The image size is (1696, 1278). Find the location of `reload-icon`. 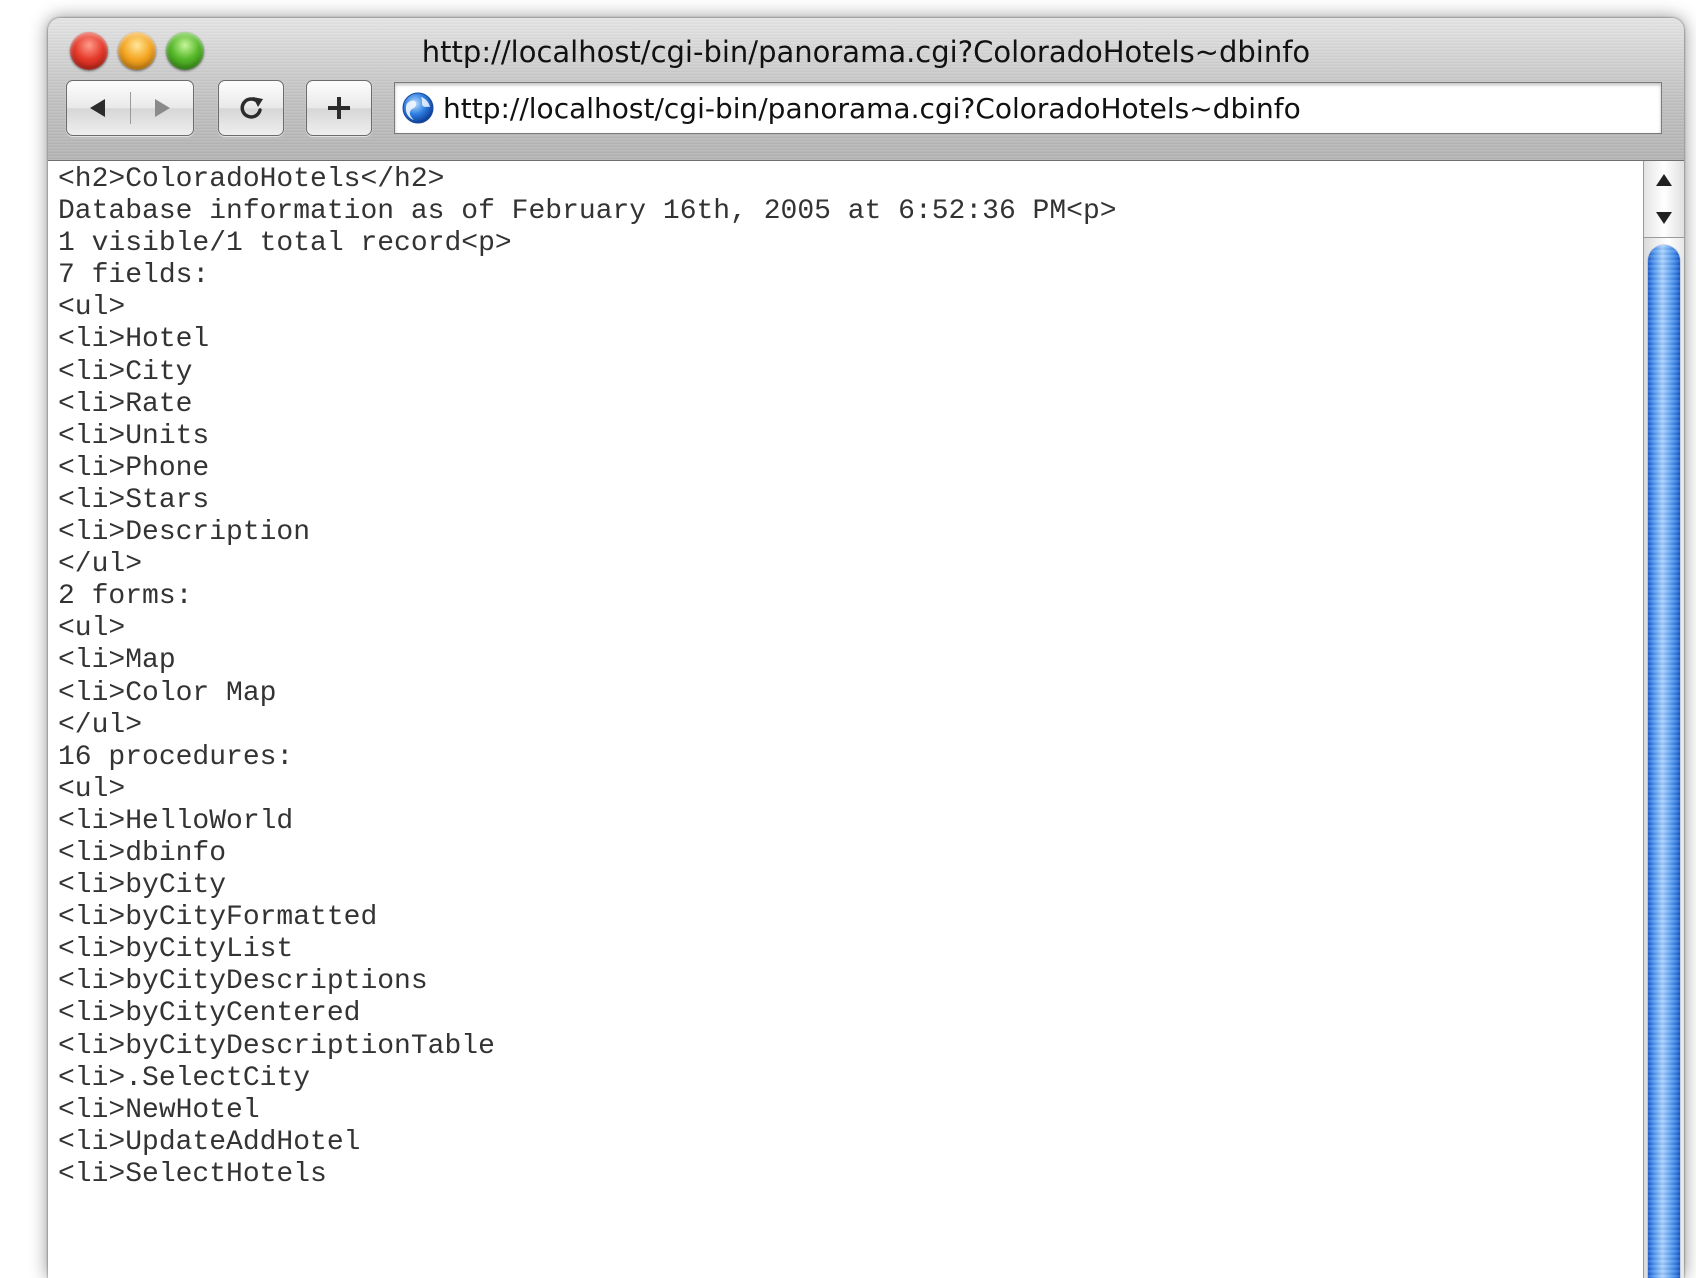

reload-icon is located at coordinates (251, 108).